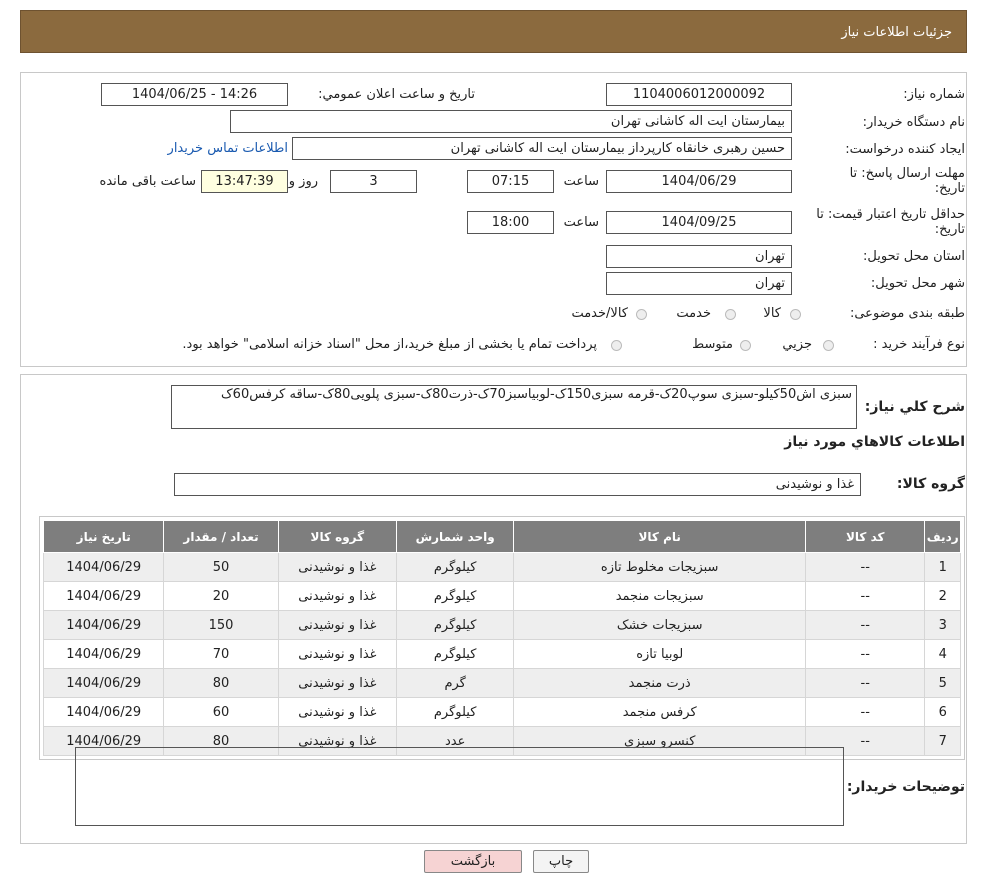  Describe the element at coordinates (942, 567) in the screenshot. I see `cell-row-number: 1` at that location.